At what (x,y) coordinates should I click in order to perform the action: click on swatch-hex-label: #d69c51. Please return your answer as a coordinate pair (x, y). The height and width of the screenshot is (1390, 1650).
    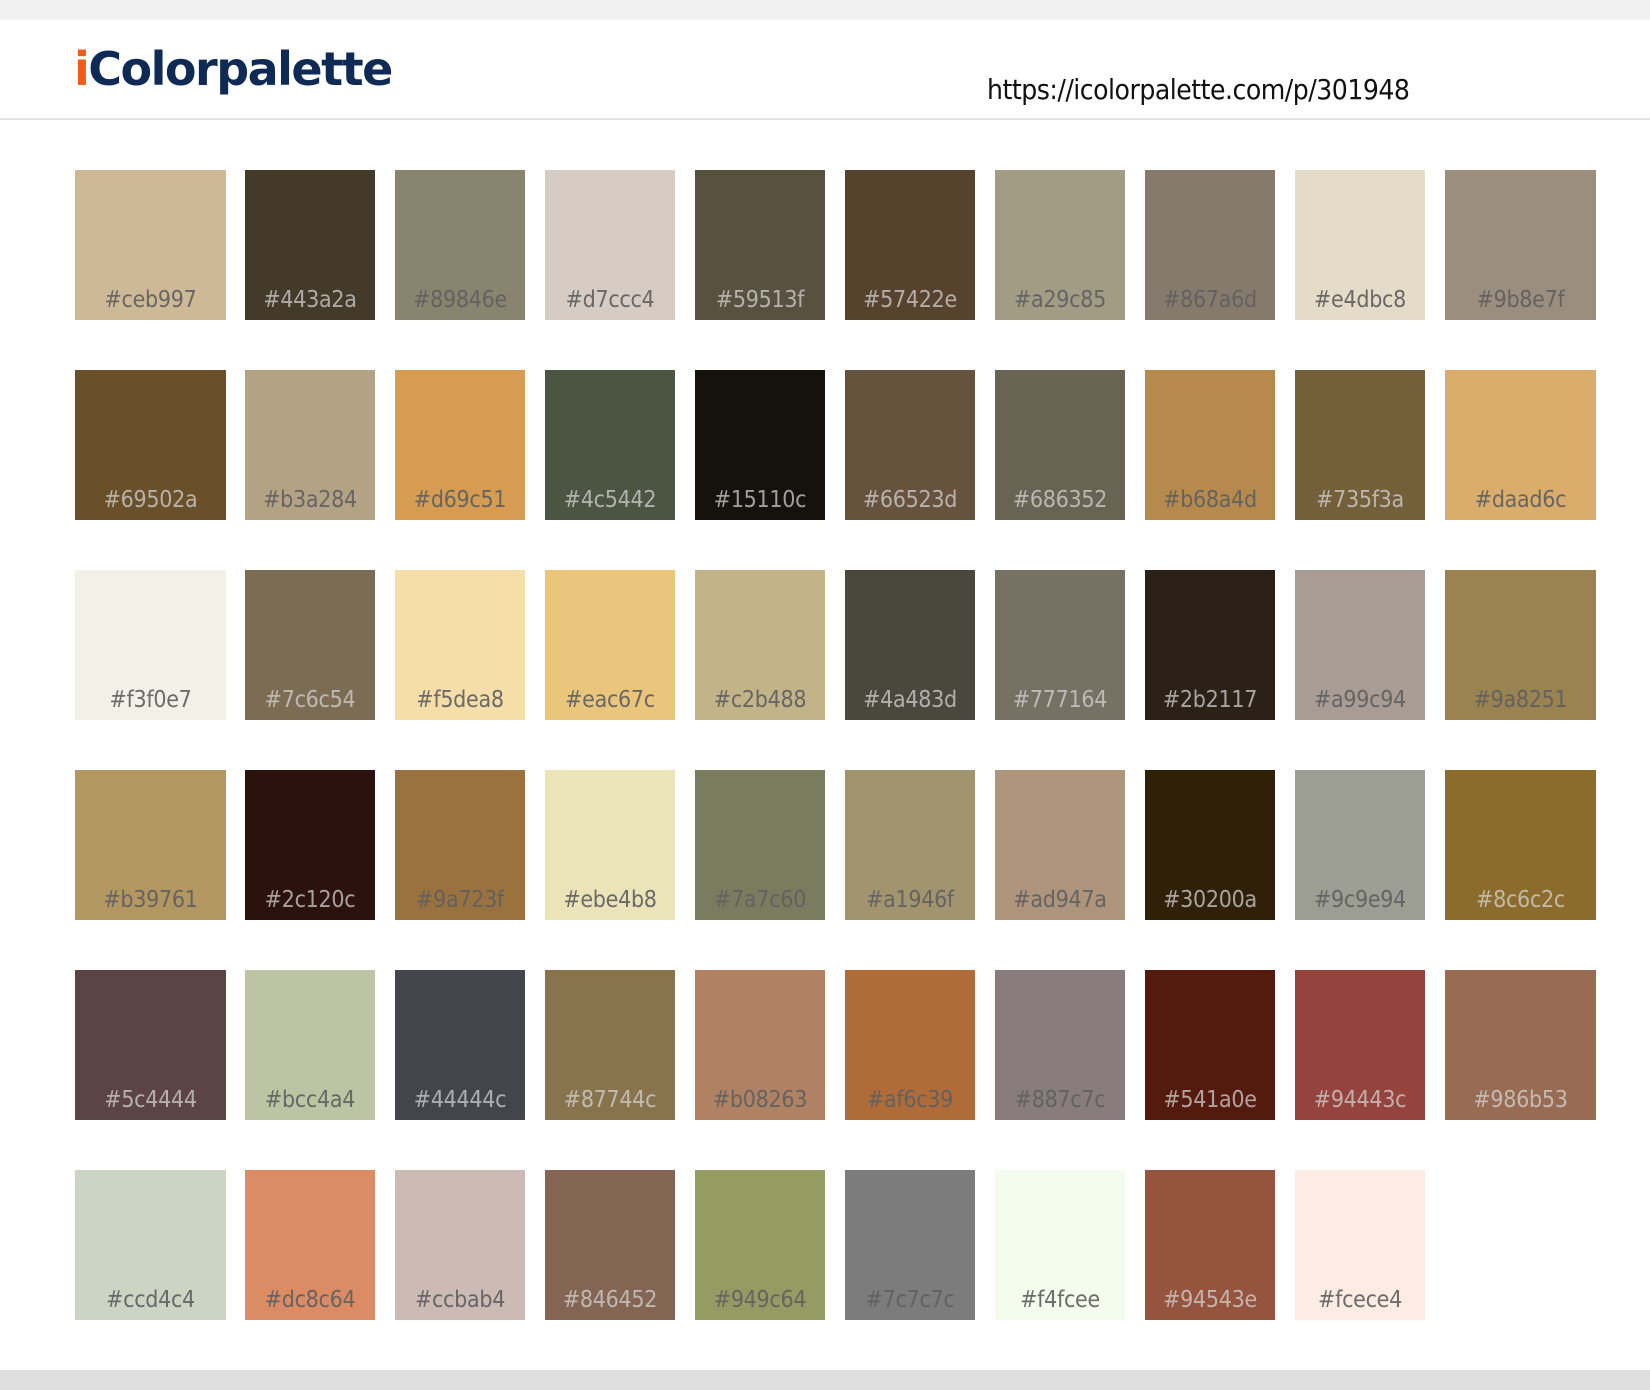
    Looking at the image, I should click on (460, 500).